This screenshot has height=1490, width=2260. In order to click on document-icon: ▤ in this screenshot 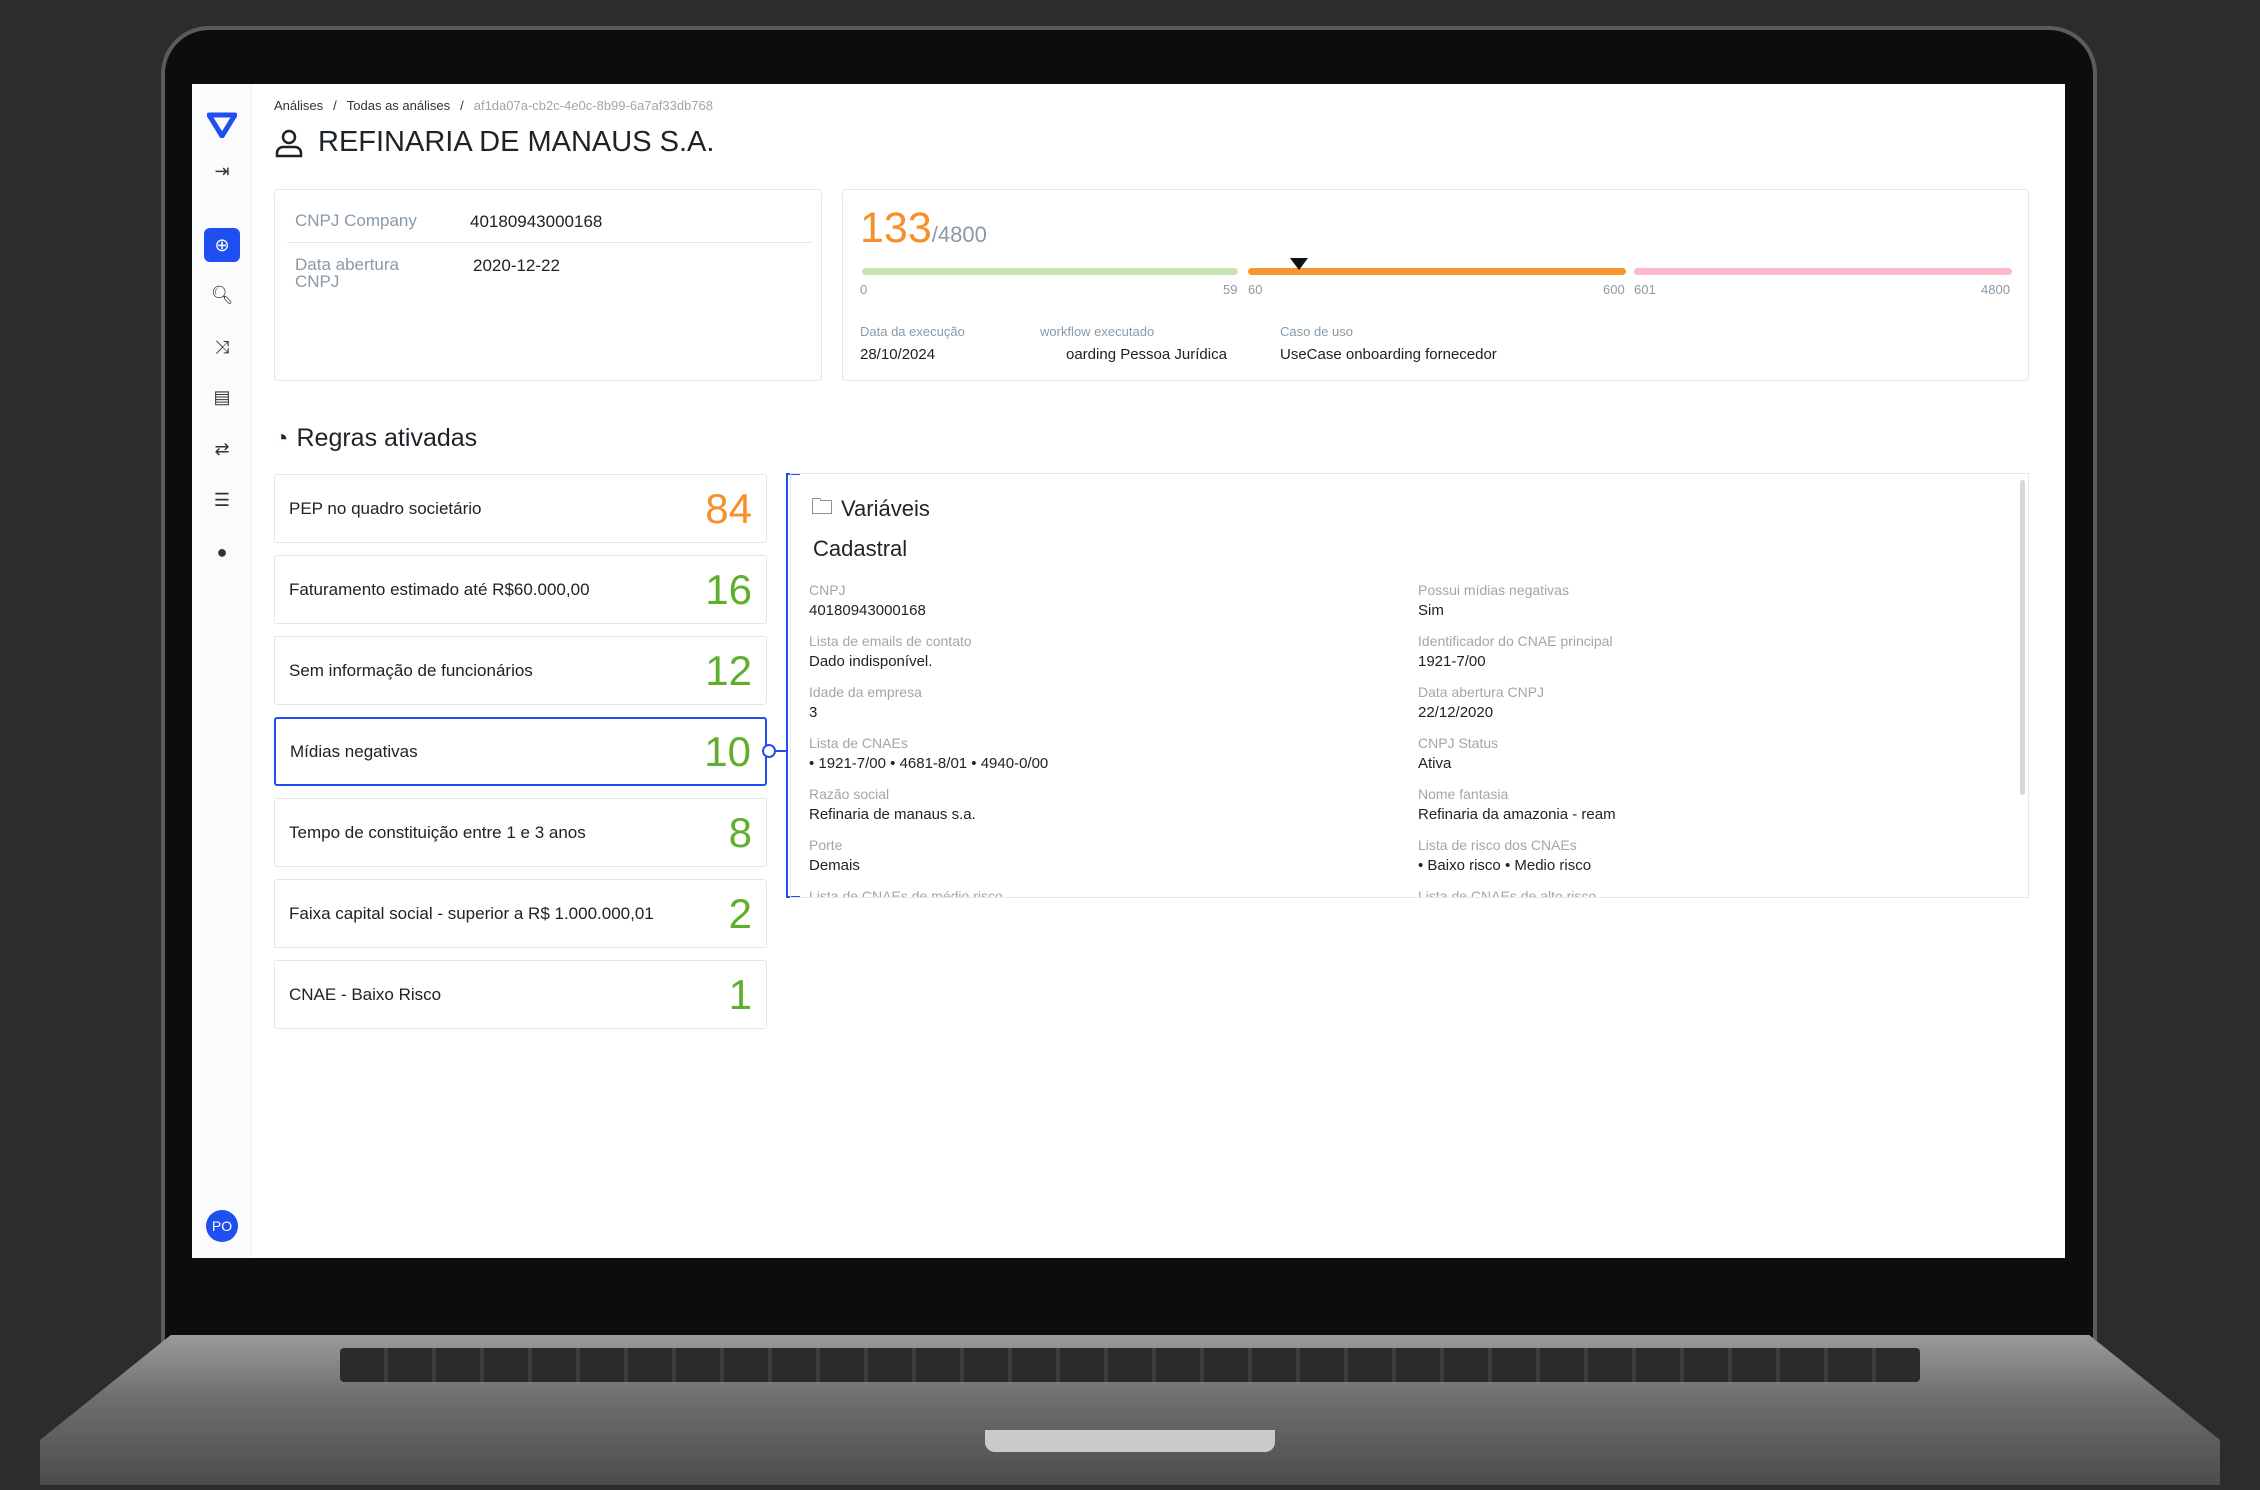, I will do `click(222, 397)`.